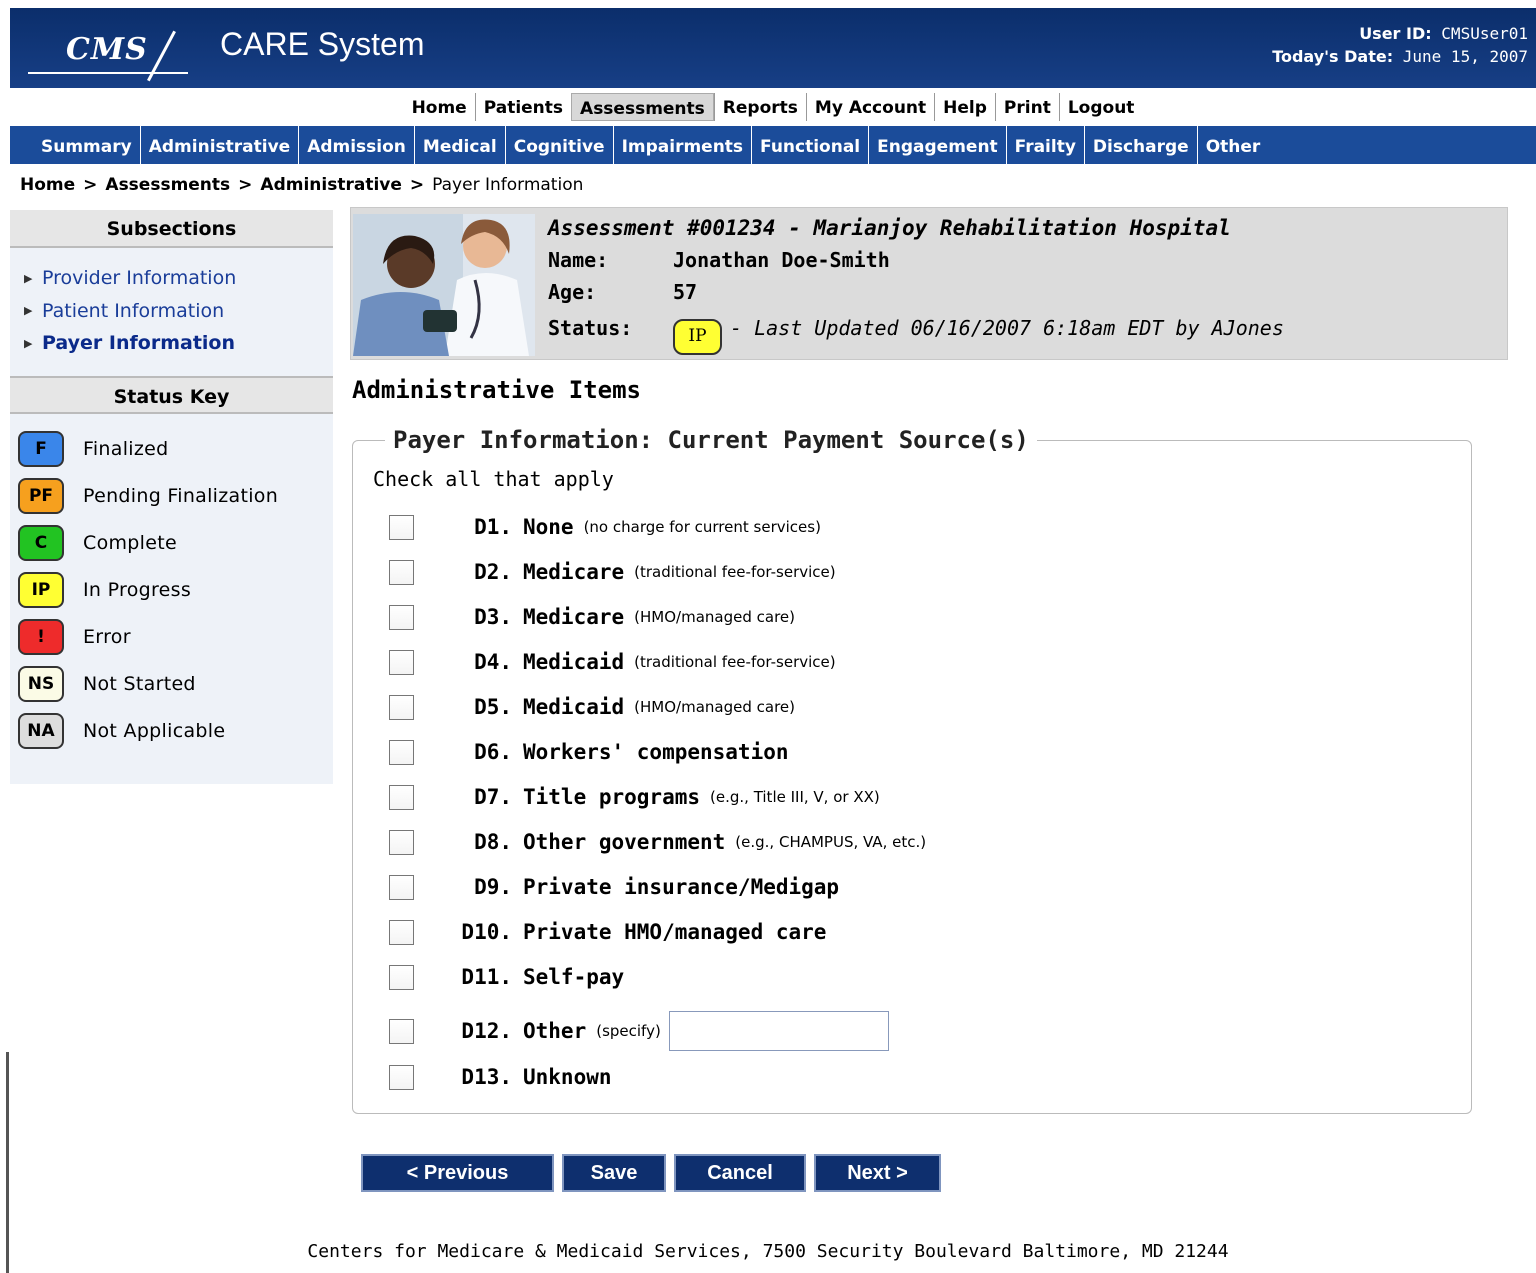 The width and height of the screenshot is (1536, 1273). What do you see at coordinates (126, 449) in the screenshot?
I see `status-key-label: Finalized` at bounding box center [126, 449].